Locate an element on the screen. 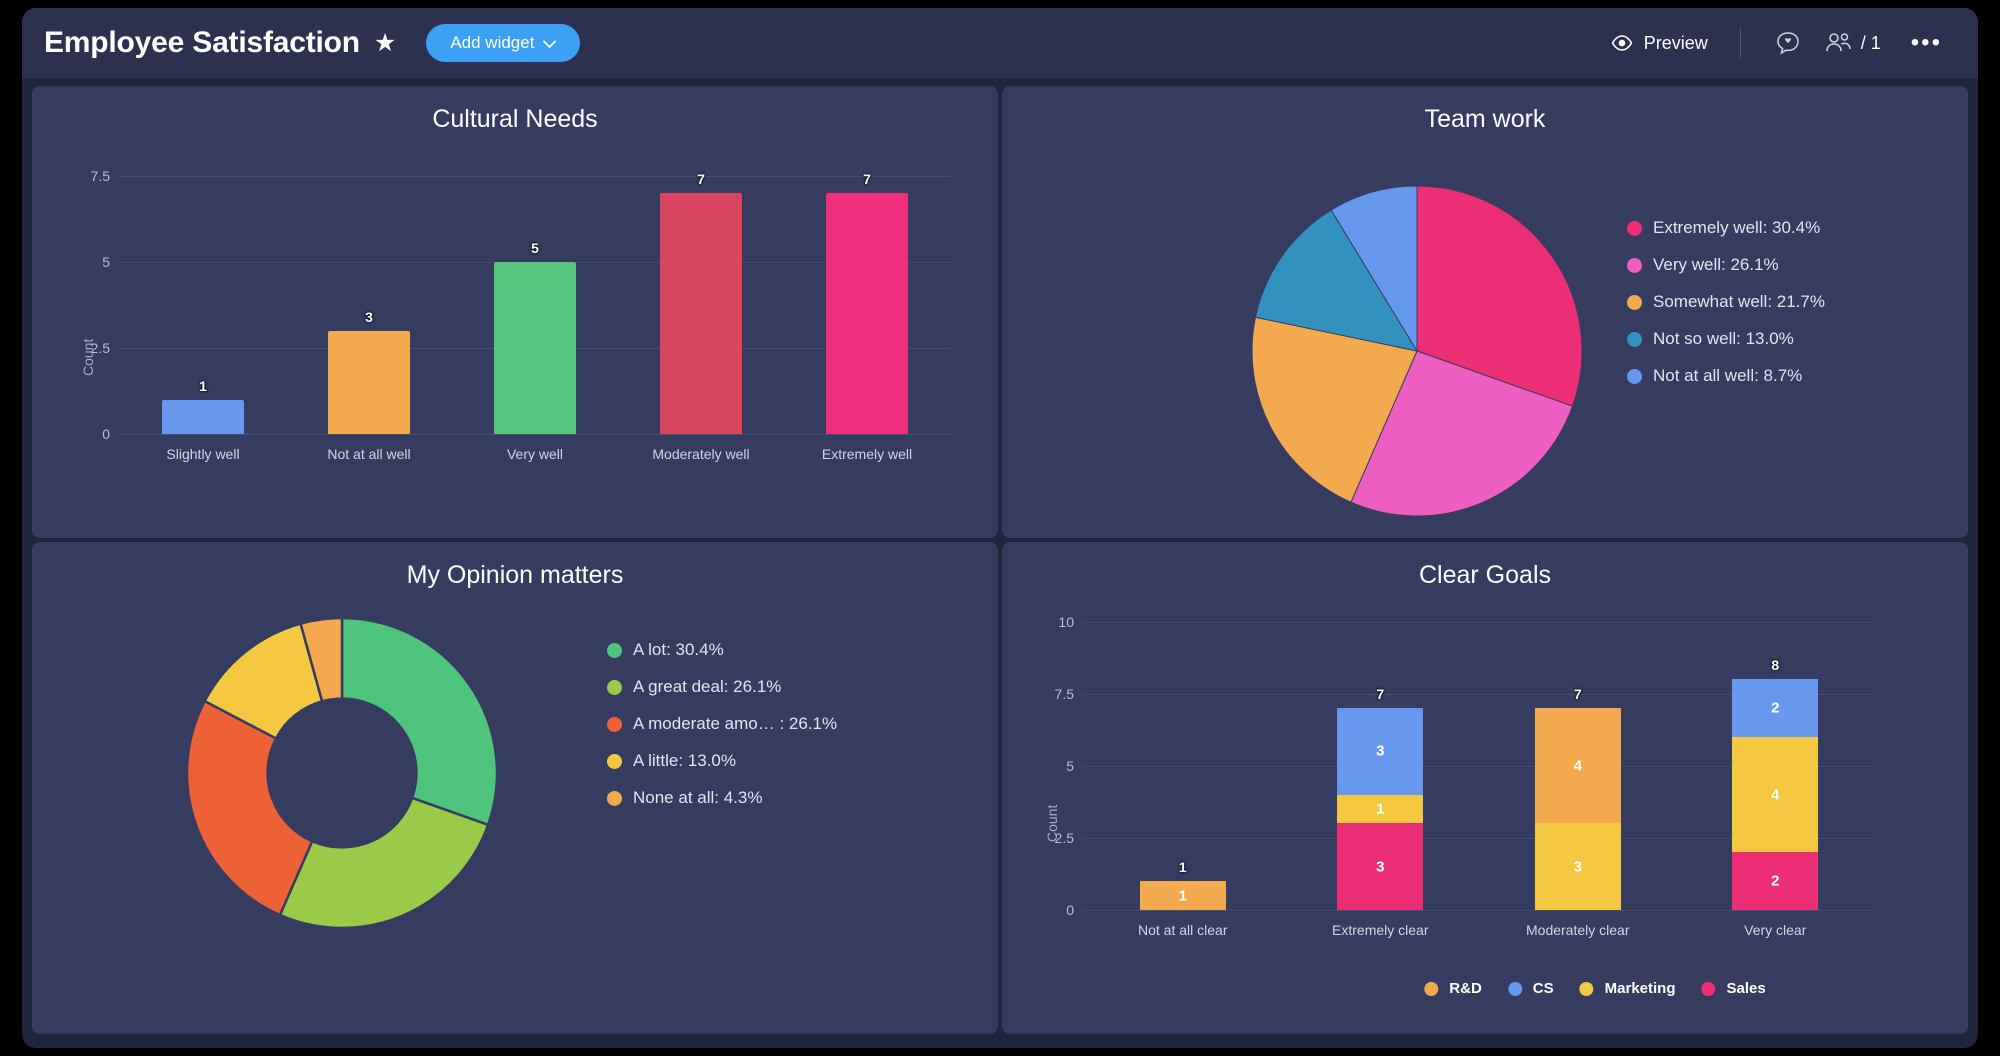 The height and width of the screenshot is (1056, 2000). legend-label: A moderate amo… : 26.1% is located at coordinates (735, 723).